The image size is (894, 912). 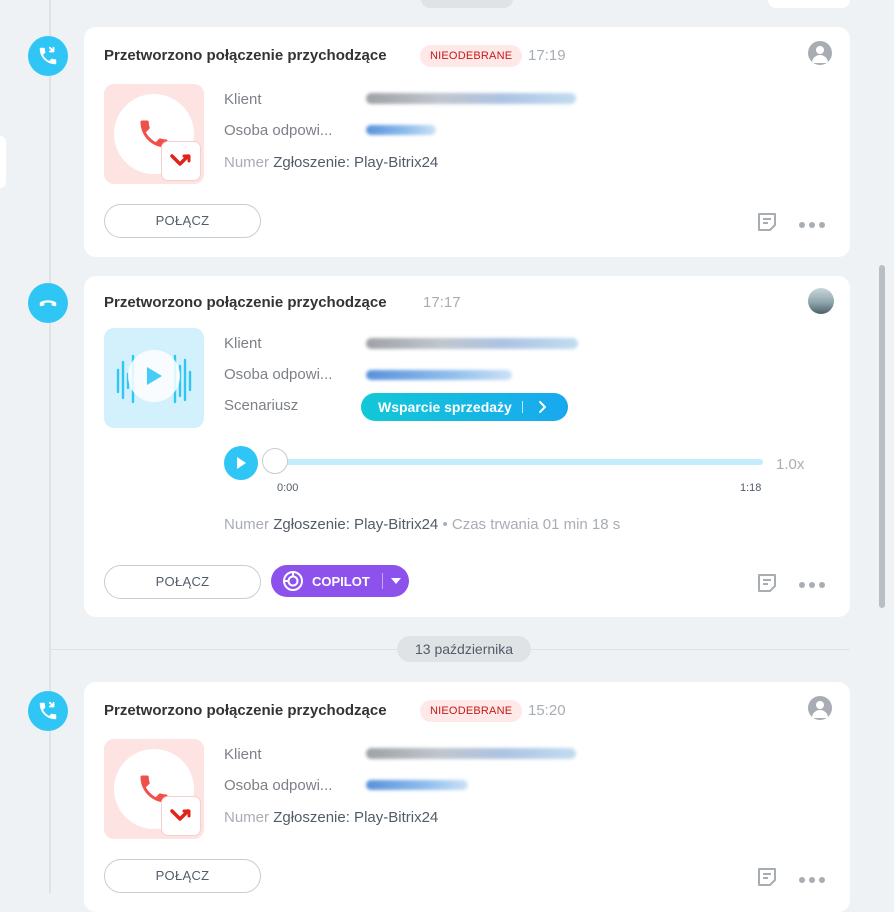 What do you see at coordinates (467, 4) in the screenshot?
I see `date-pill-partial` at bounding box center [467, 4].